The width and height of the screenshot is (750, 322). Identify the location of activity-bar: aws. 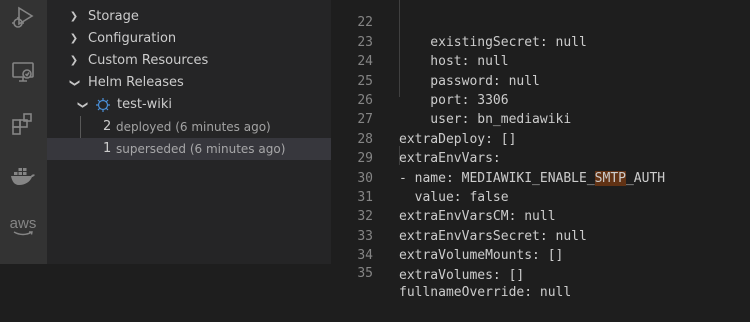
(23, 132).